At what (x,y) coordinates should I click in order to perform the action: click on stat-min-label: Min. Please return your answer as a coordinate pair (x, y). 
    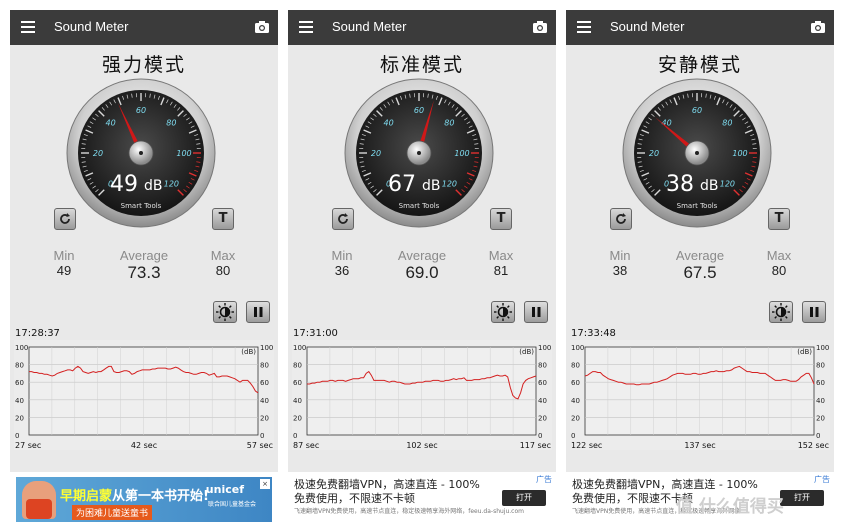
    Looking at the image, I should click on (620, 255).